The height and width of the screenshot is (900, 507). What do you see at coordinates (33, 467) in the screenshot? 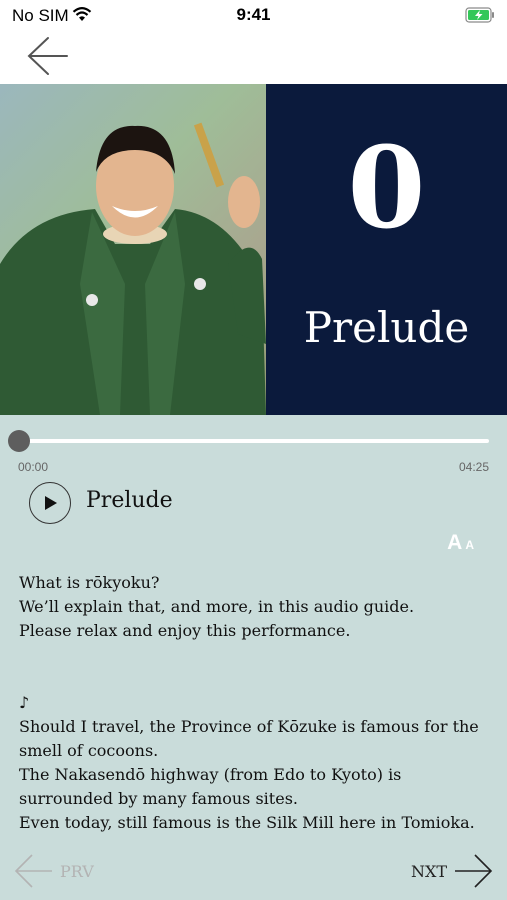
I see `elapsed-time: 00:00` at bounding box center [33, 467].